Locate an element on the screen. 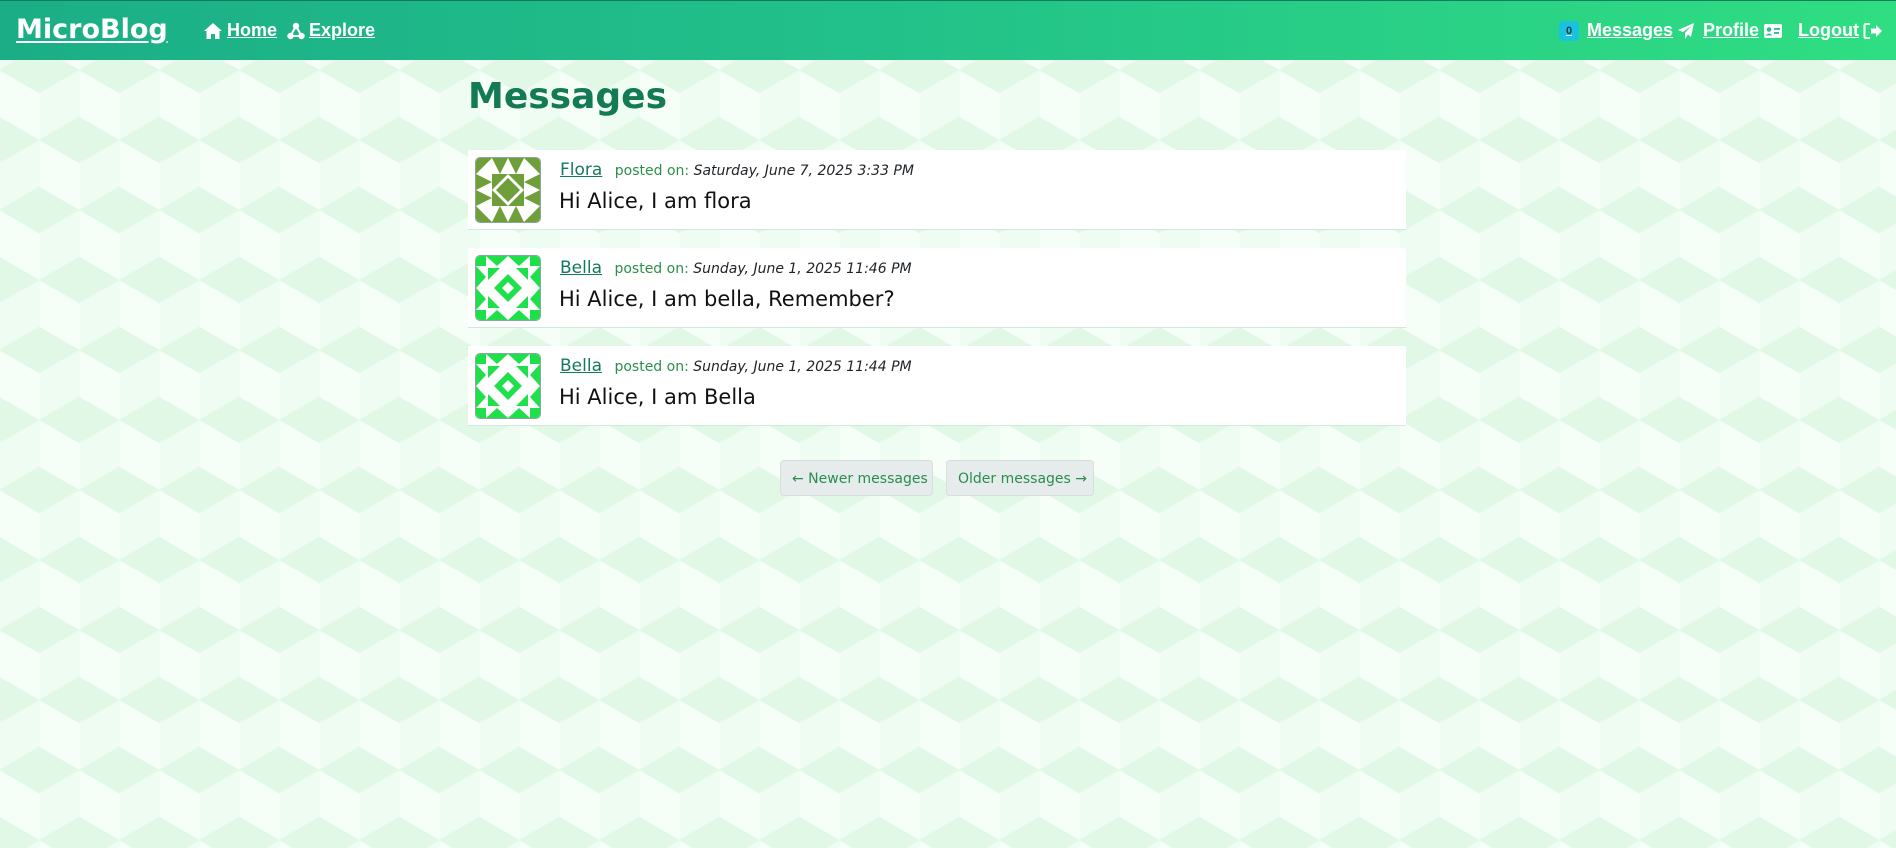 This screenshot has width=1896, height=848. home-icon is located at coordinates (213, 31).